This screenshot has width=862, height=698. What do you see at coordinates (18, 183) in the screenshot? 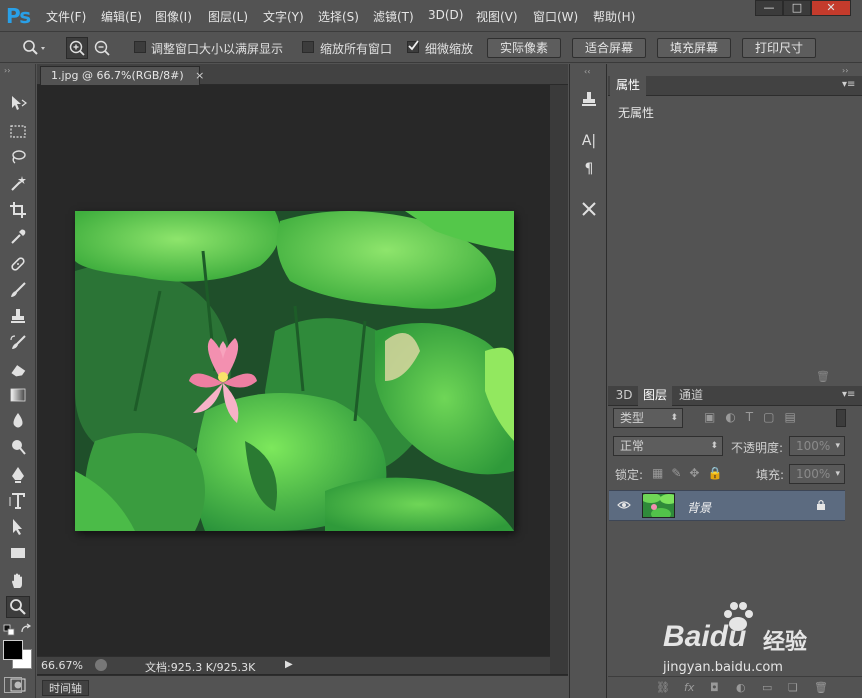
I see `magic-wand-tool-icon` at bounding box center [18, 183].